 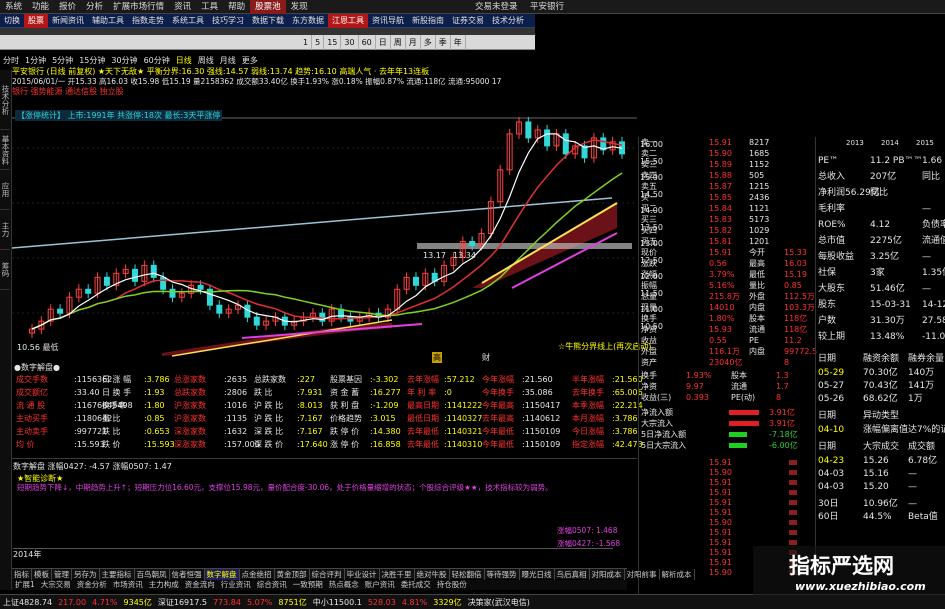 I want to click on indicator-tab-3: 另存为, so click(x=86, y=574).